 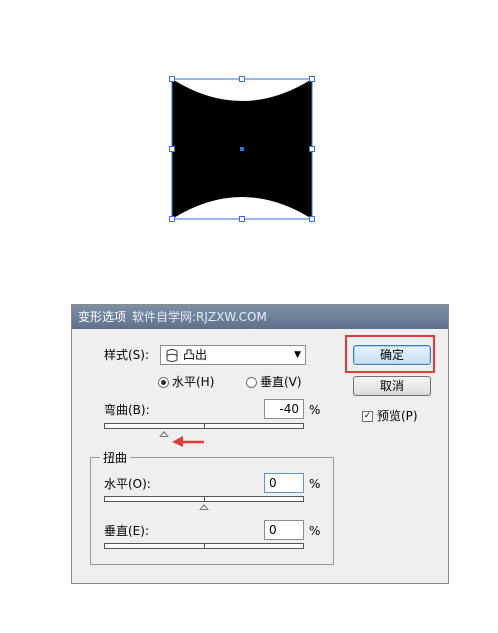 What do you see at coordinates (397, 416) in the screenshot?
I see `preview-label: 预览(P)` at bounding box center [397, 416].